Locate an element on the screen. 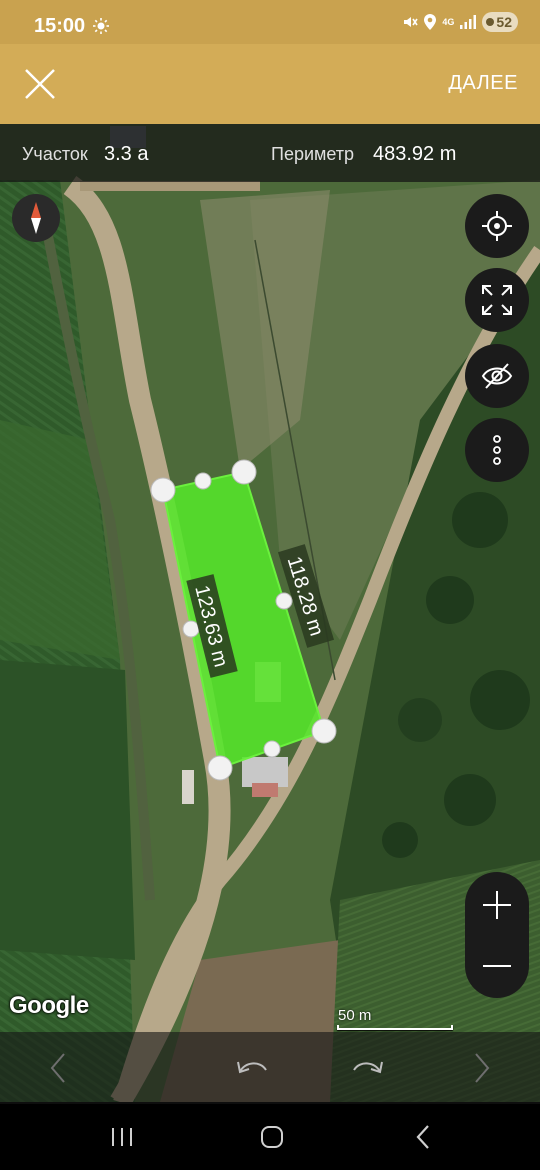 The height and width of the screenshot is (1170, 540). status-bar: 15:00 4G 52 is located at coordinates (270, 22).